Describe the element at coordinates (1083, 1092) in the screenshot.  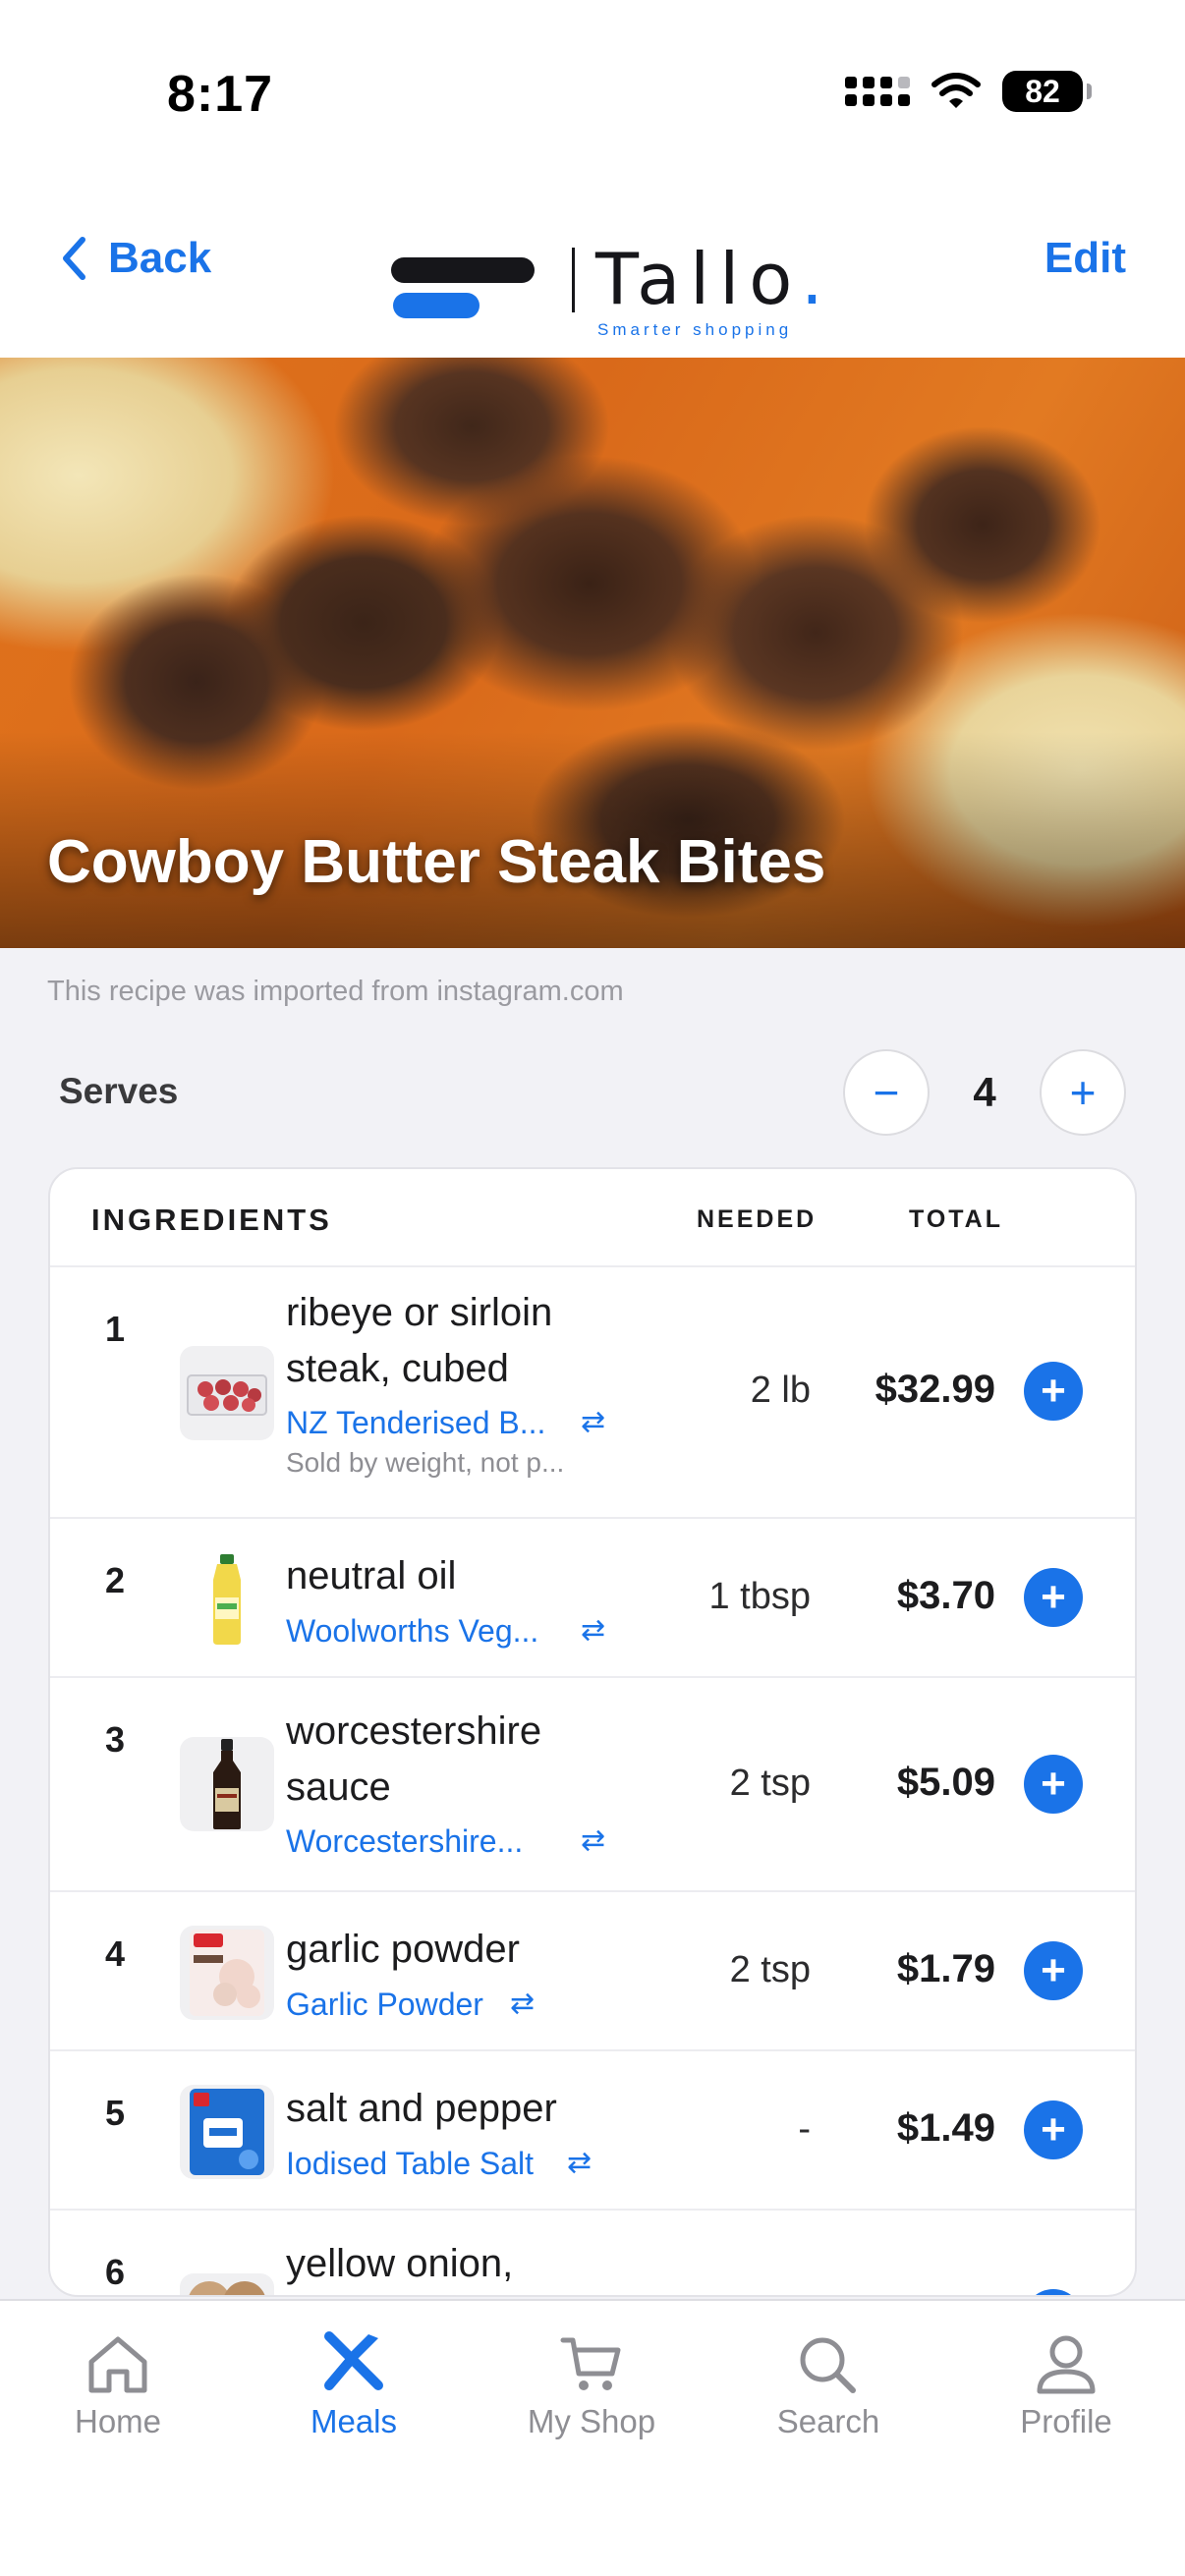
I see `increase-serves-button: +` at that location.